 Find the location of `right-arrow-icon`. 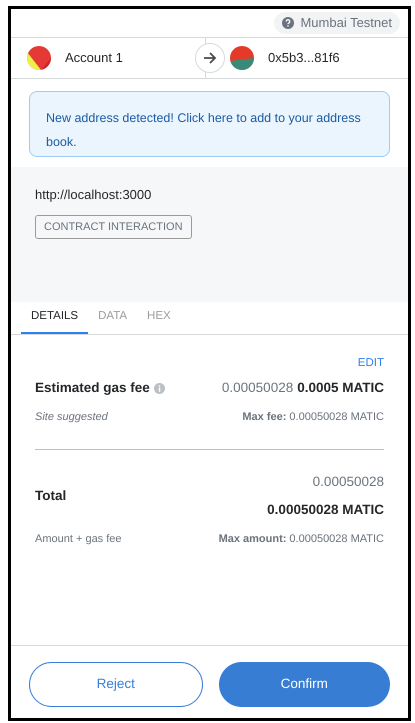

right-arrow-icon is located at coordinates (209, 58).